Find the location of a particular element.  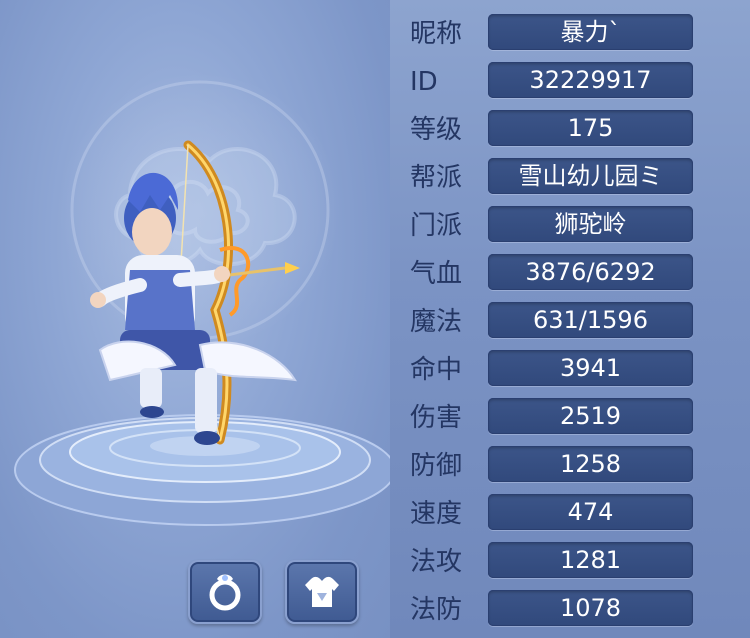

stat-value: 1078 is located at coordinates (590, 608).